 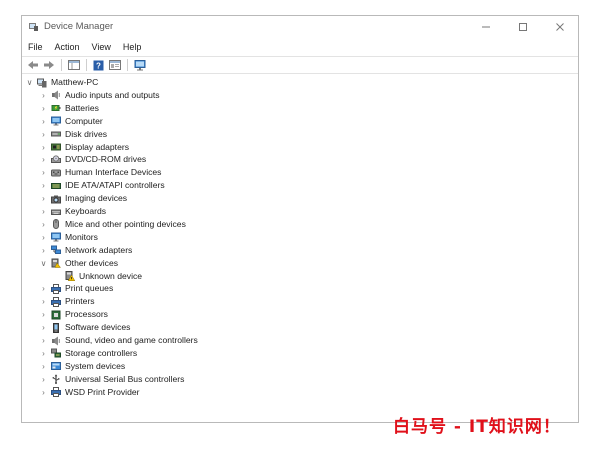 I want to click on toolbar-separator, so click(x=61, y=65).